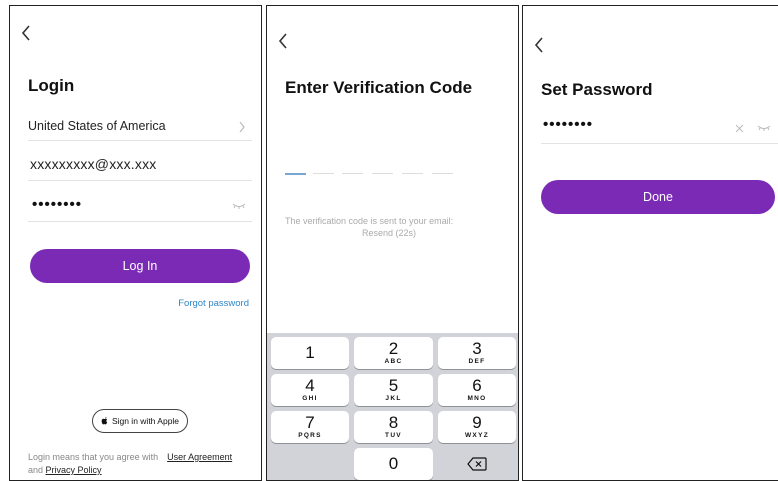 This screenshot has width=778, height=481. What do you see at coordinates (145, 421) in the screenshot?
I see `sign-in-apple-label: Sign in with Apple` at bounding box center [145, 421].